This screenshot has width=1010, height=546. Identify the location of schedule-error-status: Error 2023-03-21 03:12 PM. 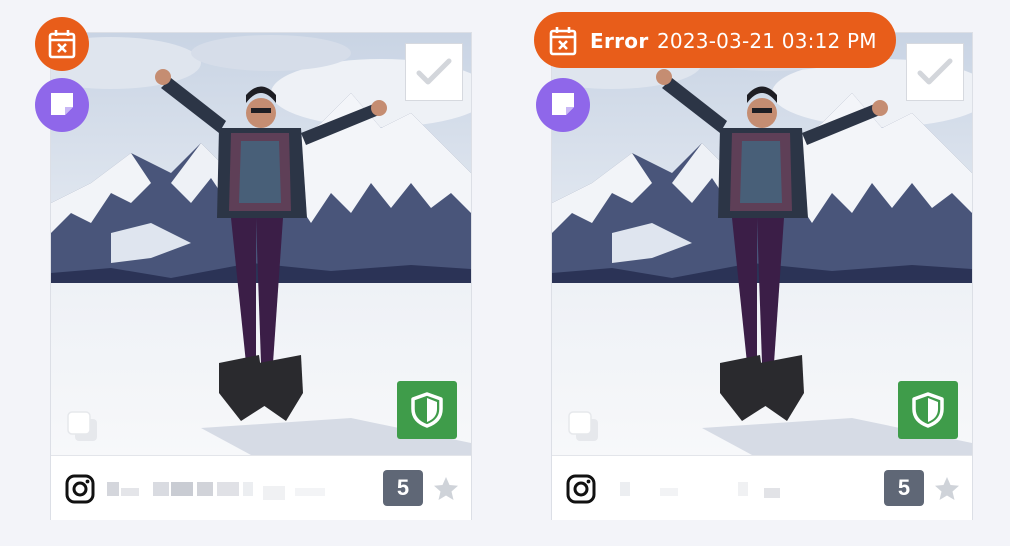
(715, 40).